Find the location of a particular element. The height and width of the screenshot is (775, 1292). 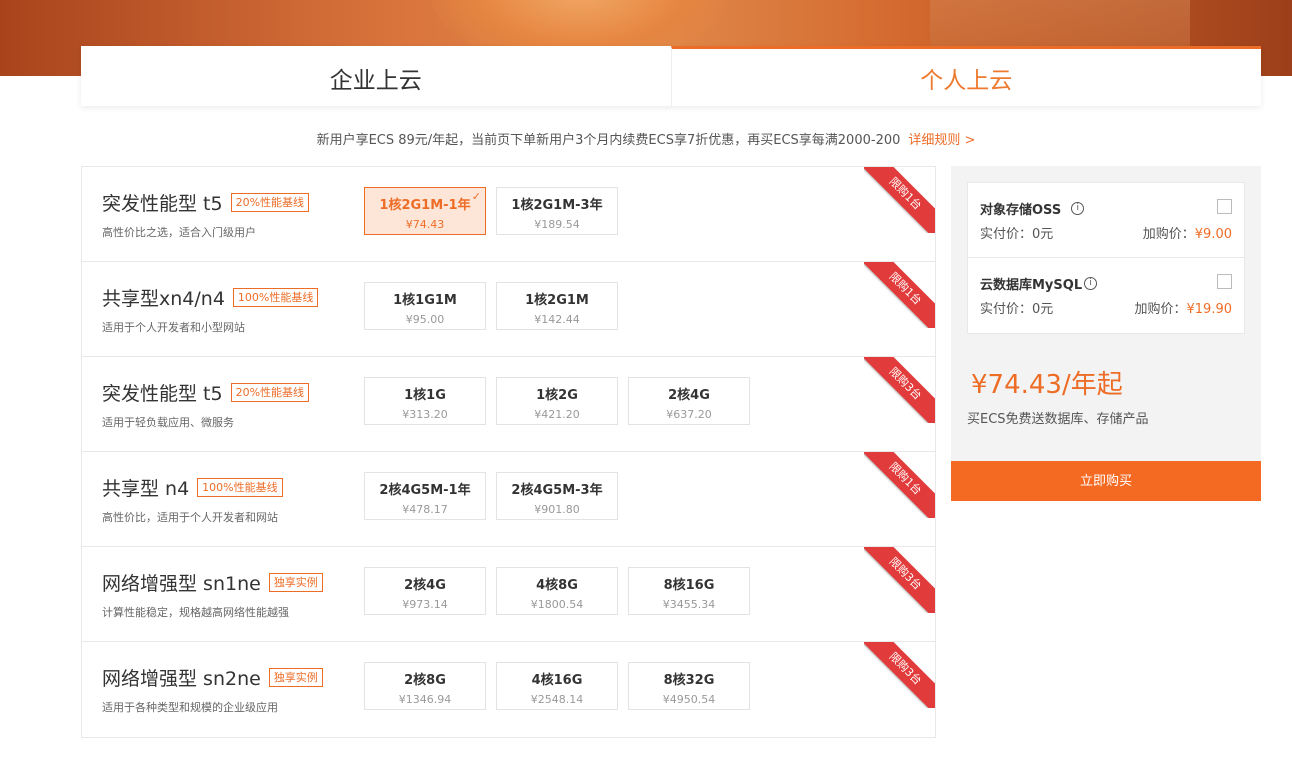

spec-option: 1核1G1M ¥95.00 is located at coordinates (425, 306).